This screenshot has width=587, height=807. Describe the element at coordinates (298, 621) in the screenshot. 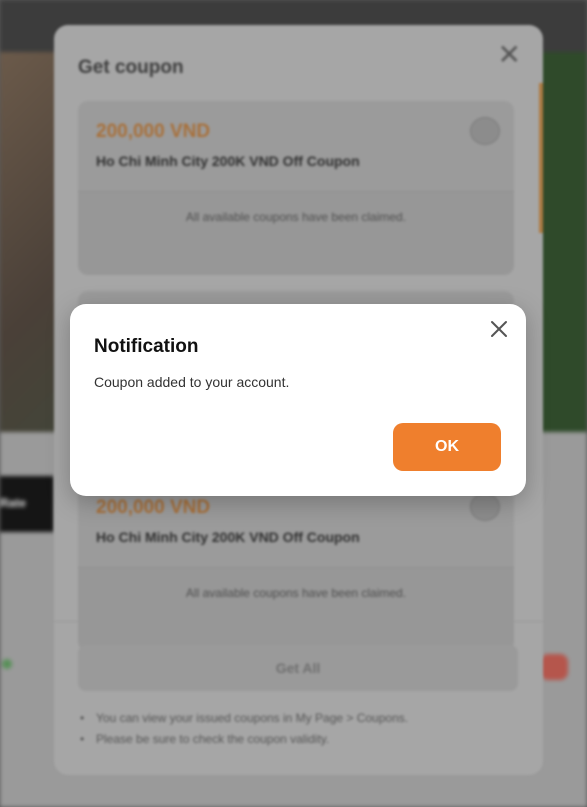

I see `footer-divider` at that location.